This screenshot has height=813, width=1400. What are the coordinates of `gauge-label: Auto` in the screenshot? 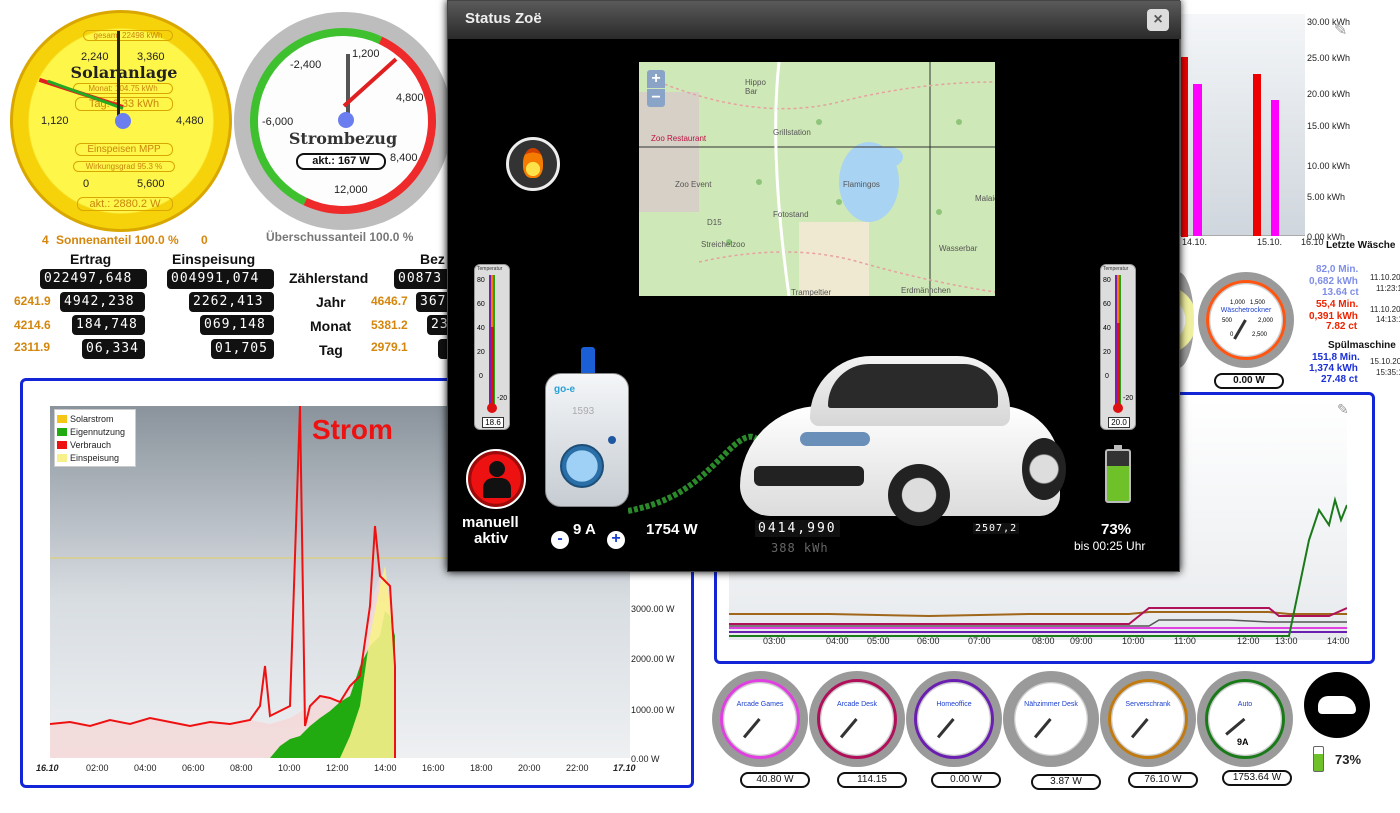 It's located at (1245, 704).